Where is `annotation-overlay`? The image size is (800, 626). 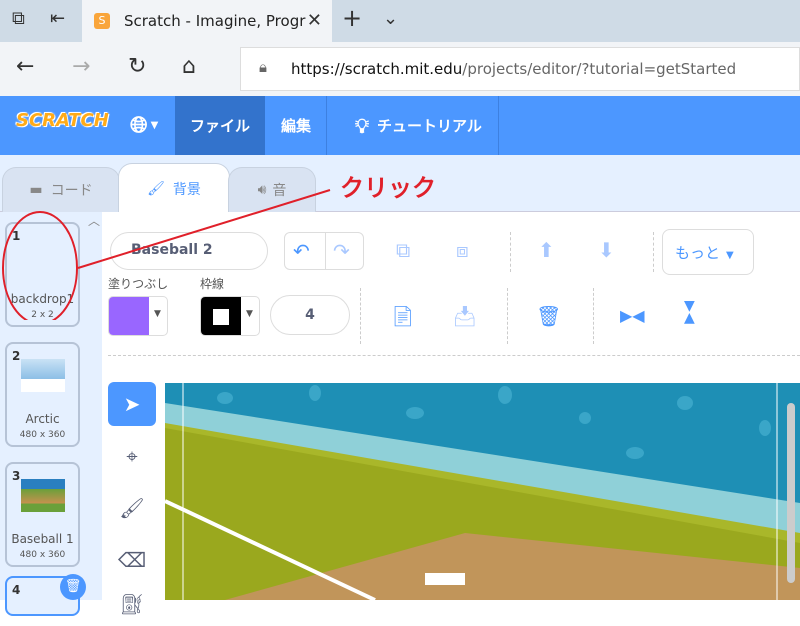
annotation-overlay is located at coordinates (166, 254).